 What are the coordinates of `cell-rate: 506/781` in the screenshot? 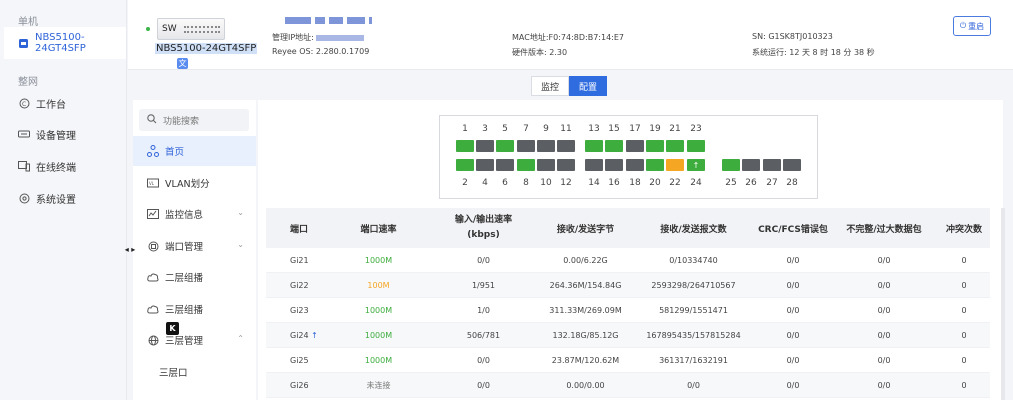 It's located at (483, 335).